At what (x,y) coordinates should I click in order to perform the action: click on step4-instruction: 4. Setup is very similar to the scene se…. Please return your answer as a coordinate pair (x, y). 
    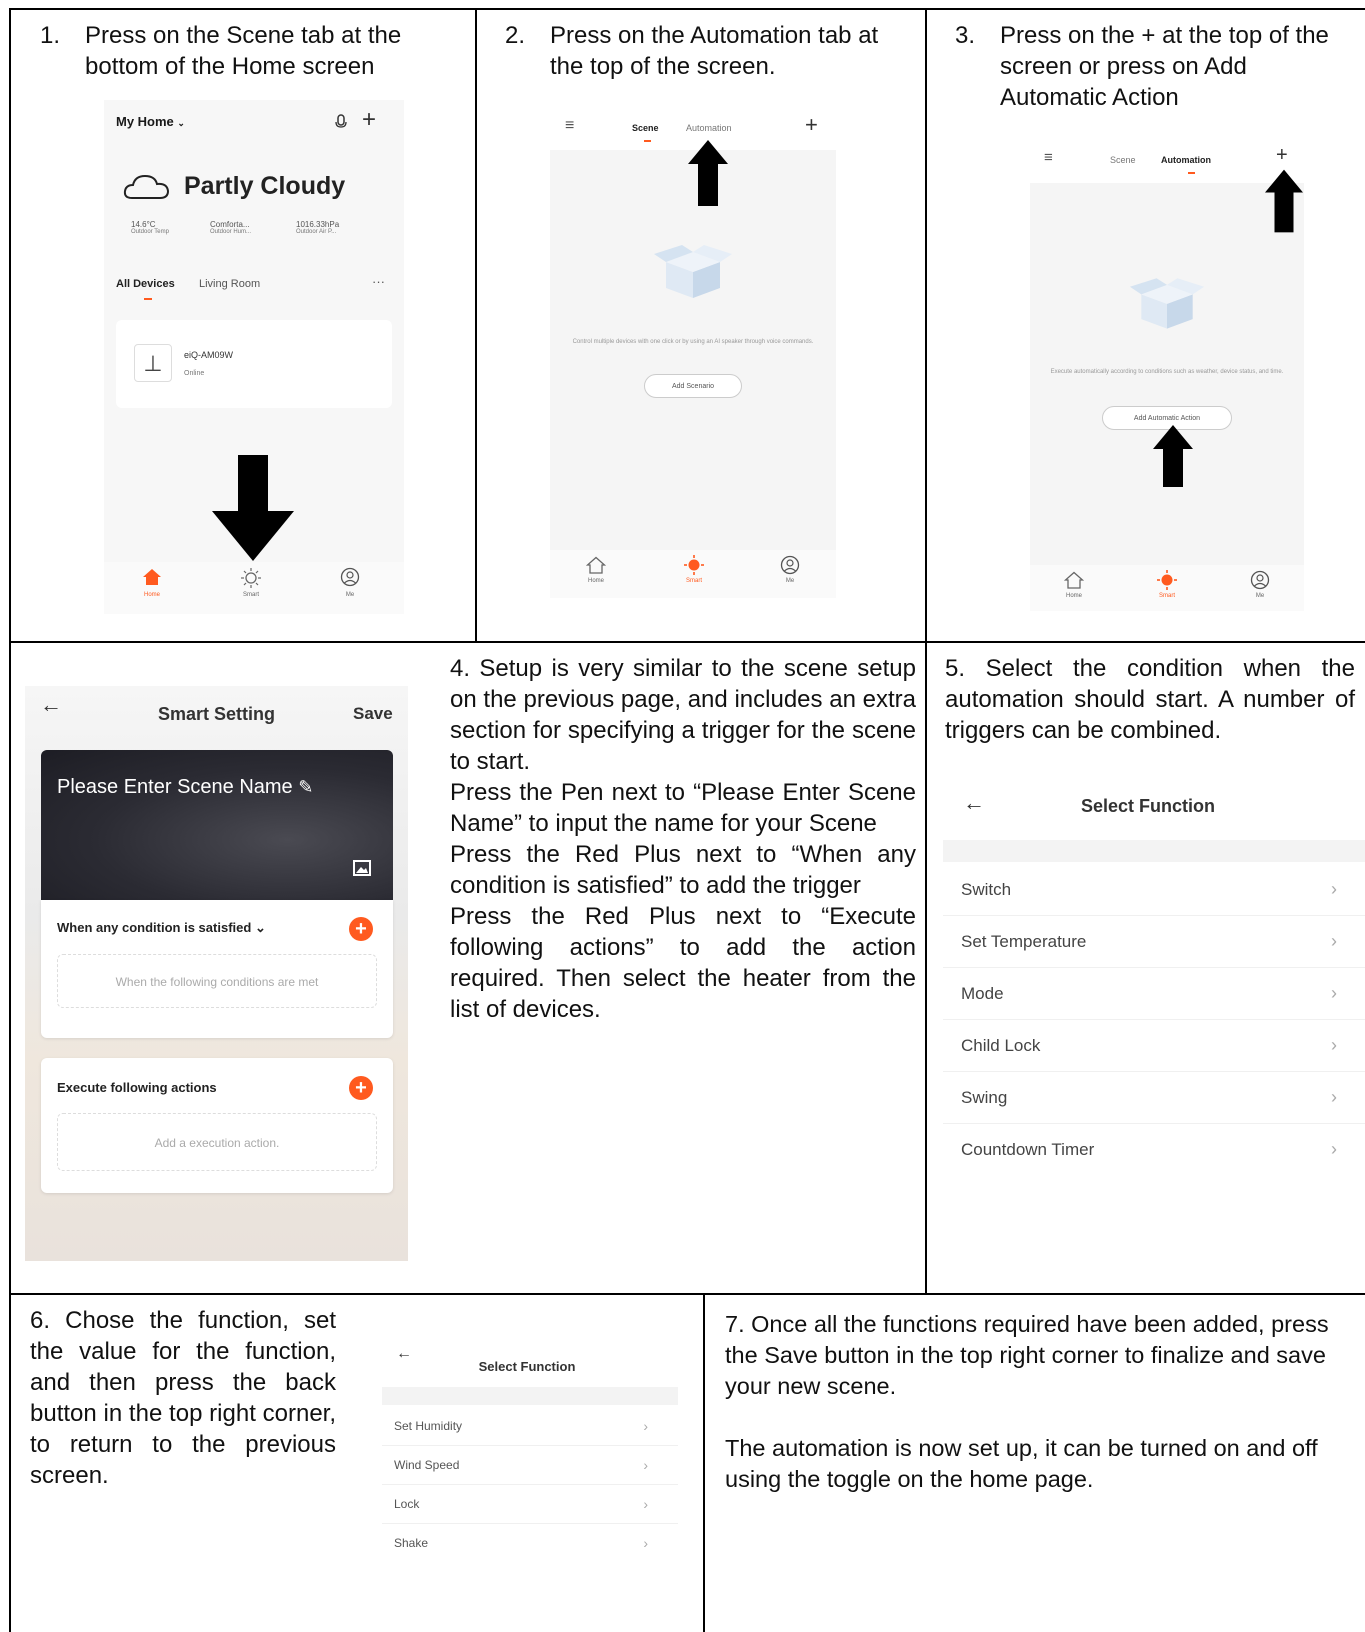
    Looking at the image, I should click on (683, 839).